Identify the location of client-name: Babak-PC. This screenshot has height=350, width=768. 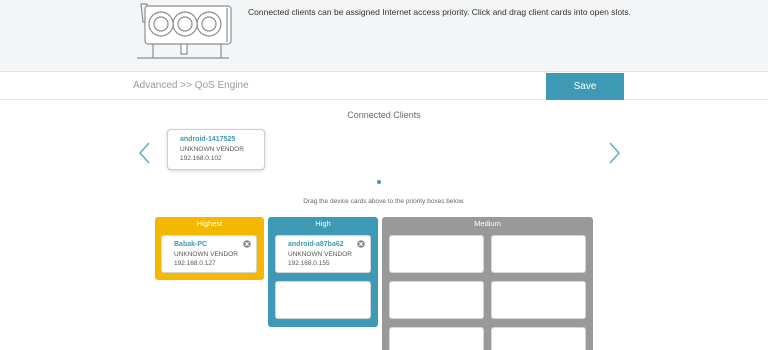
(191, 244).